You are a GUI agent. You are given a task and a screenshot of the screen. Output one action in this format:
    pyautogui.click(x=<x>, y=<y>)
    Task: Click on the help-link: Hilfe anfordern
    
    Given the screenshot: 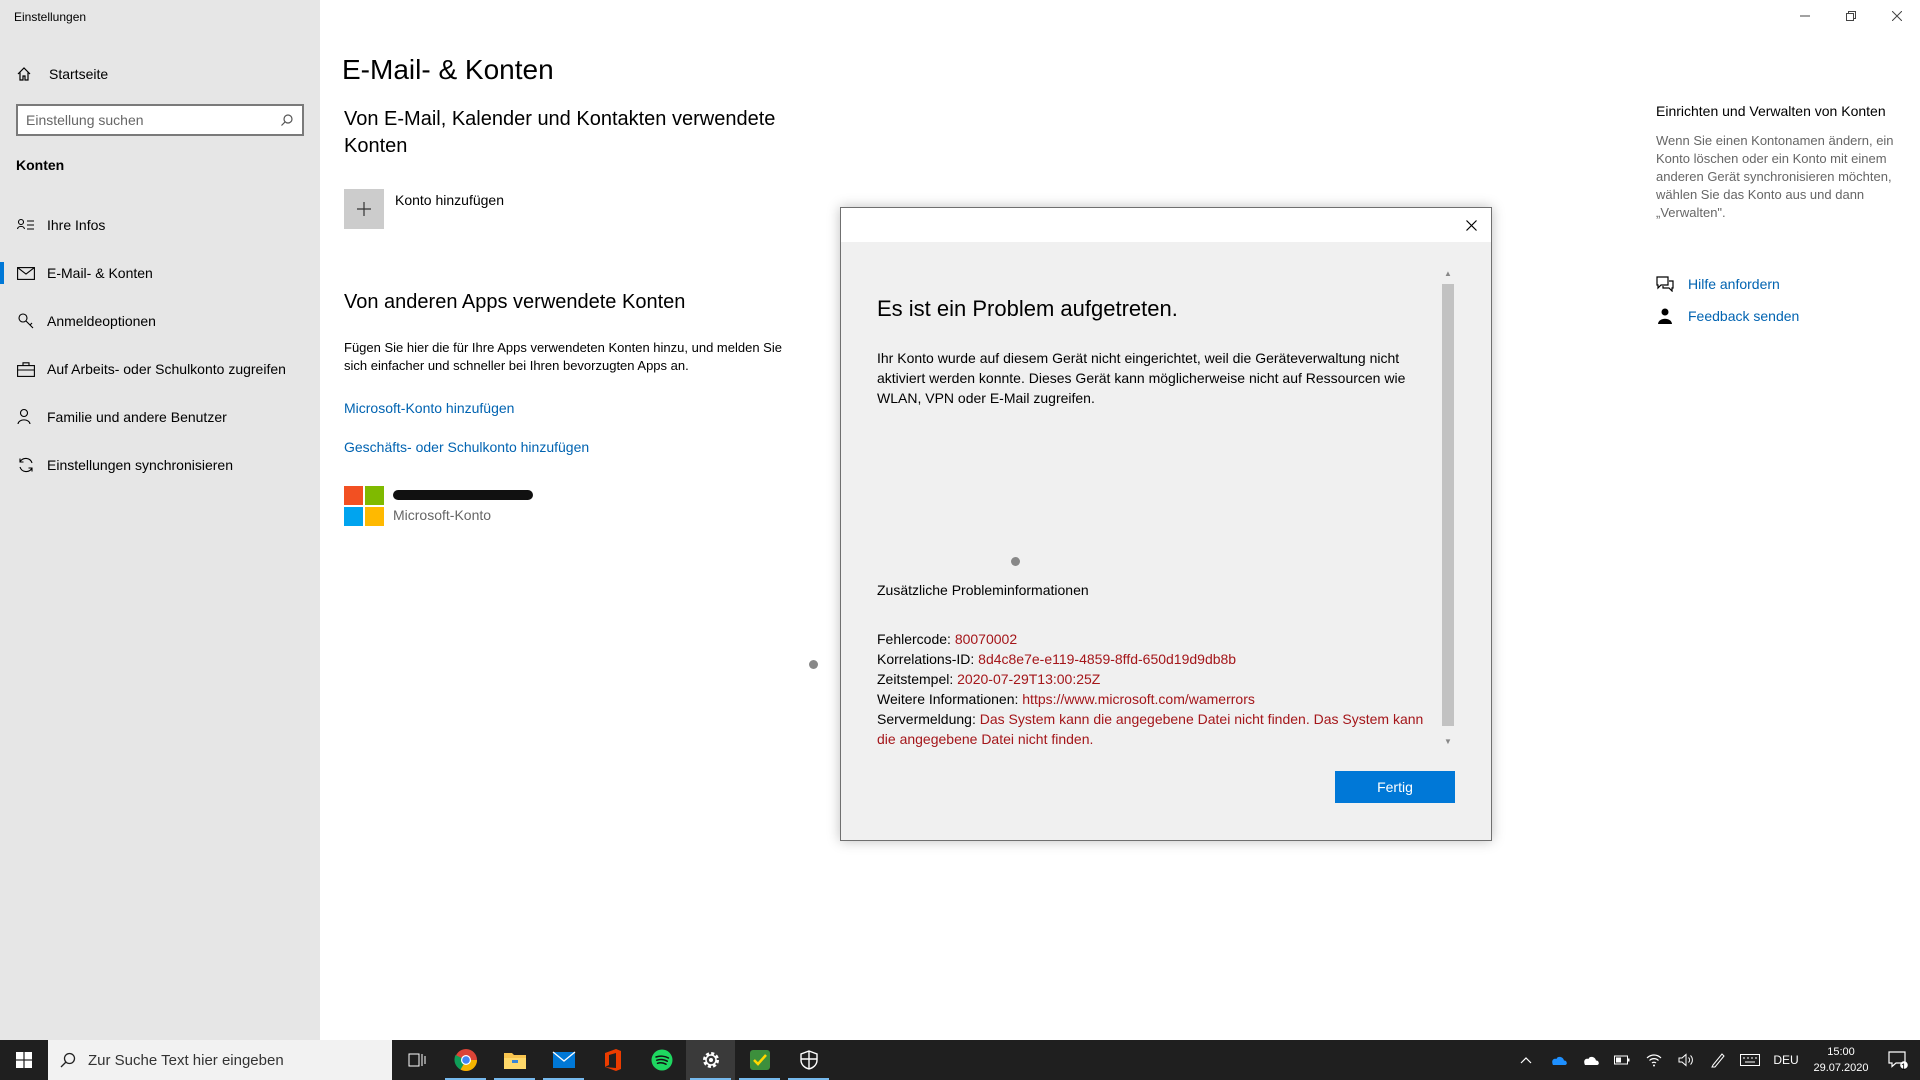 What is the action you would take?
    pyautogui.click(x=1717, y=284)
    